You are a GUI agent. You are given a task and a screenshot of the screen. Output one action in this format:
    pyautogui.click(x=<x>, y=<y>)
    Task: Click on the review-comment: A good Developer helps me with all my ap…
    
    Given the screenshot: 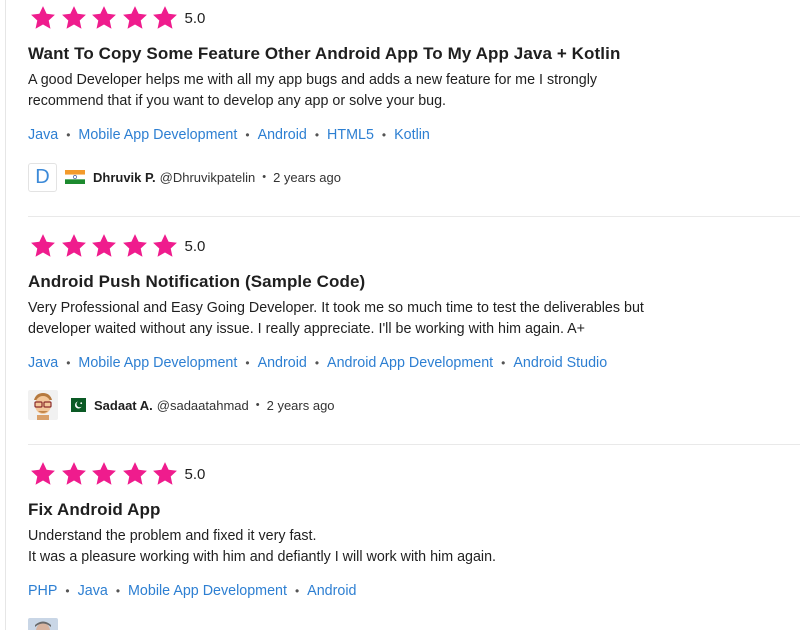 What is the action you would take?
    pyautogui.click(x=313, y=90)
    